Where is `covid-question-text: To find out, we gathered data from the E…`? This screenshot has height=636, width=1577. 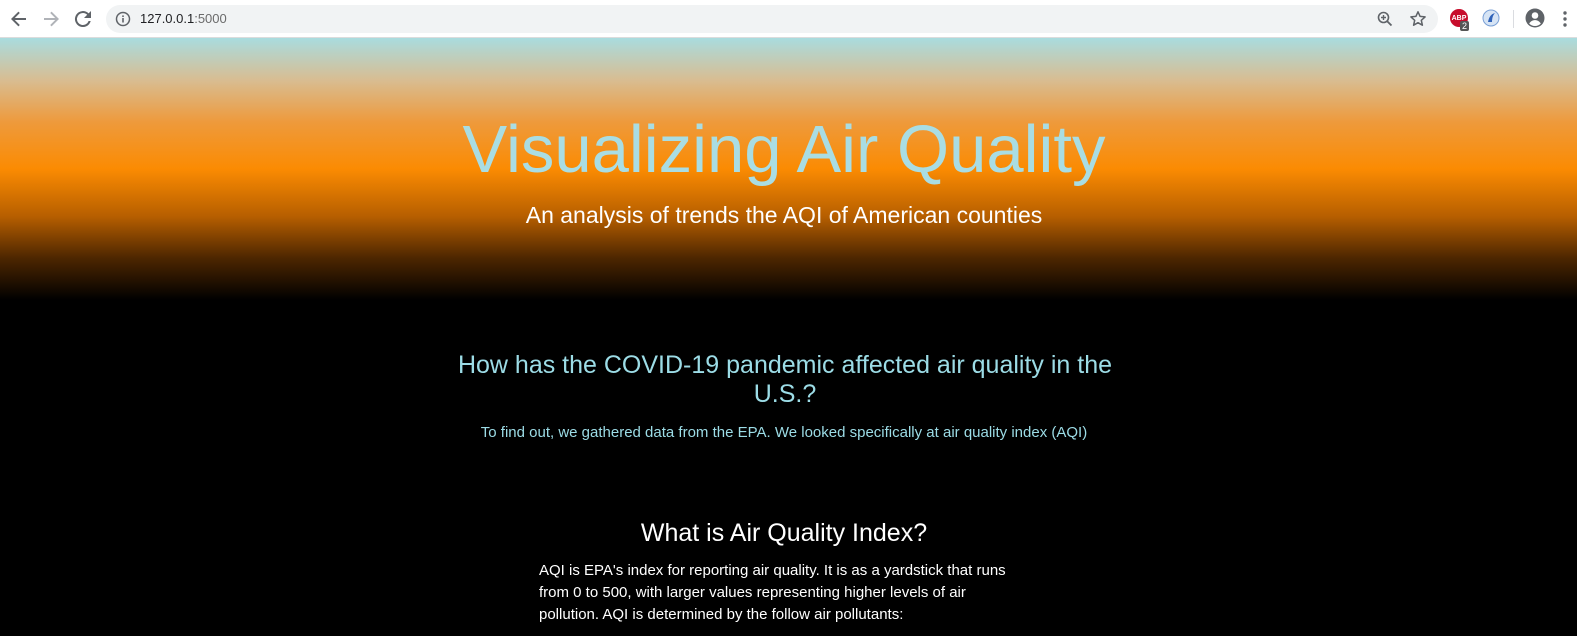
covid-question-text: To find out, we gathered data from the E… is located at coordinates (784, 432).